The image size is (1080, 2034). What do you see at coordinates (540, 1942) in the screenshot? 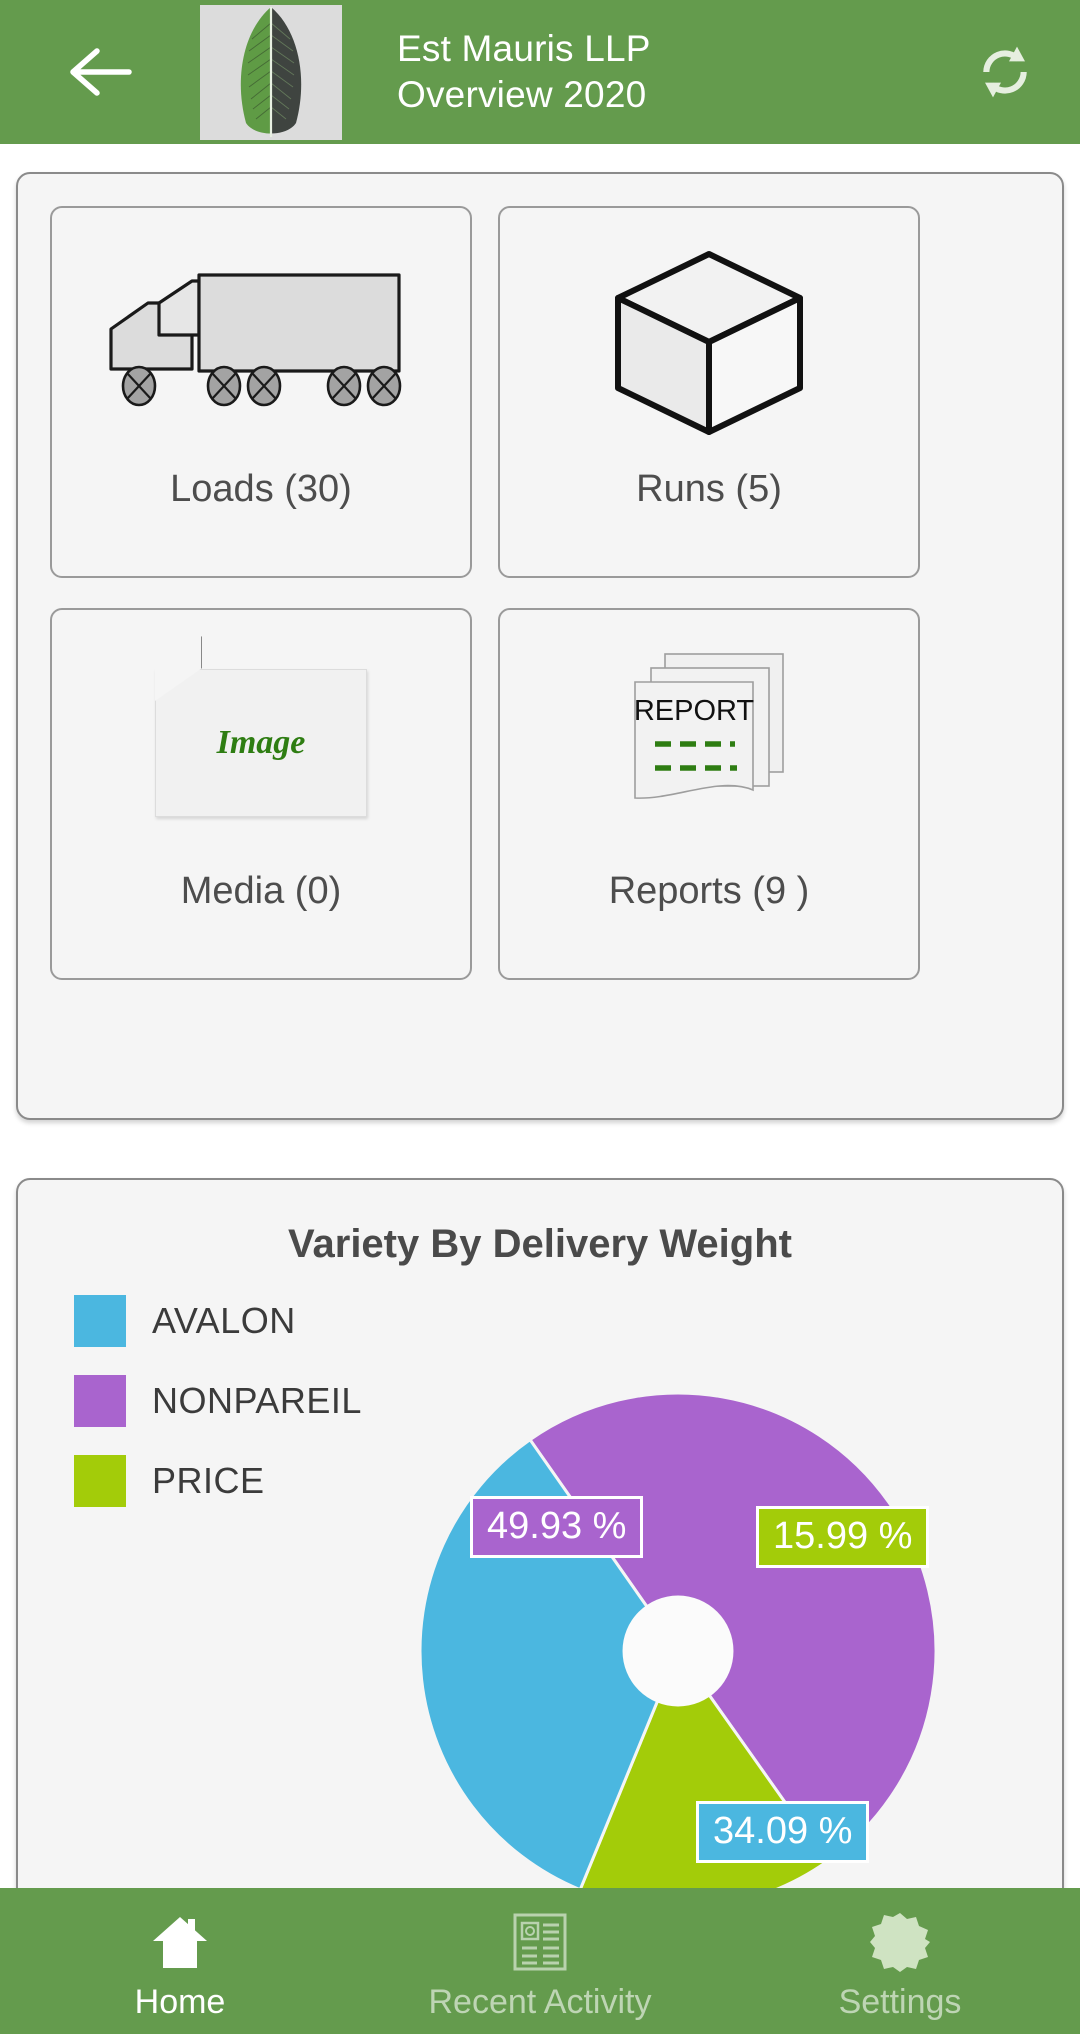
I see `article-list-icon` at bounding box center [540, 1942].